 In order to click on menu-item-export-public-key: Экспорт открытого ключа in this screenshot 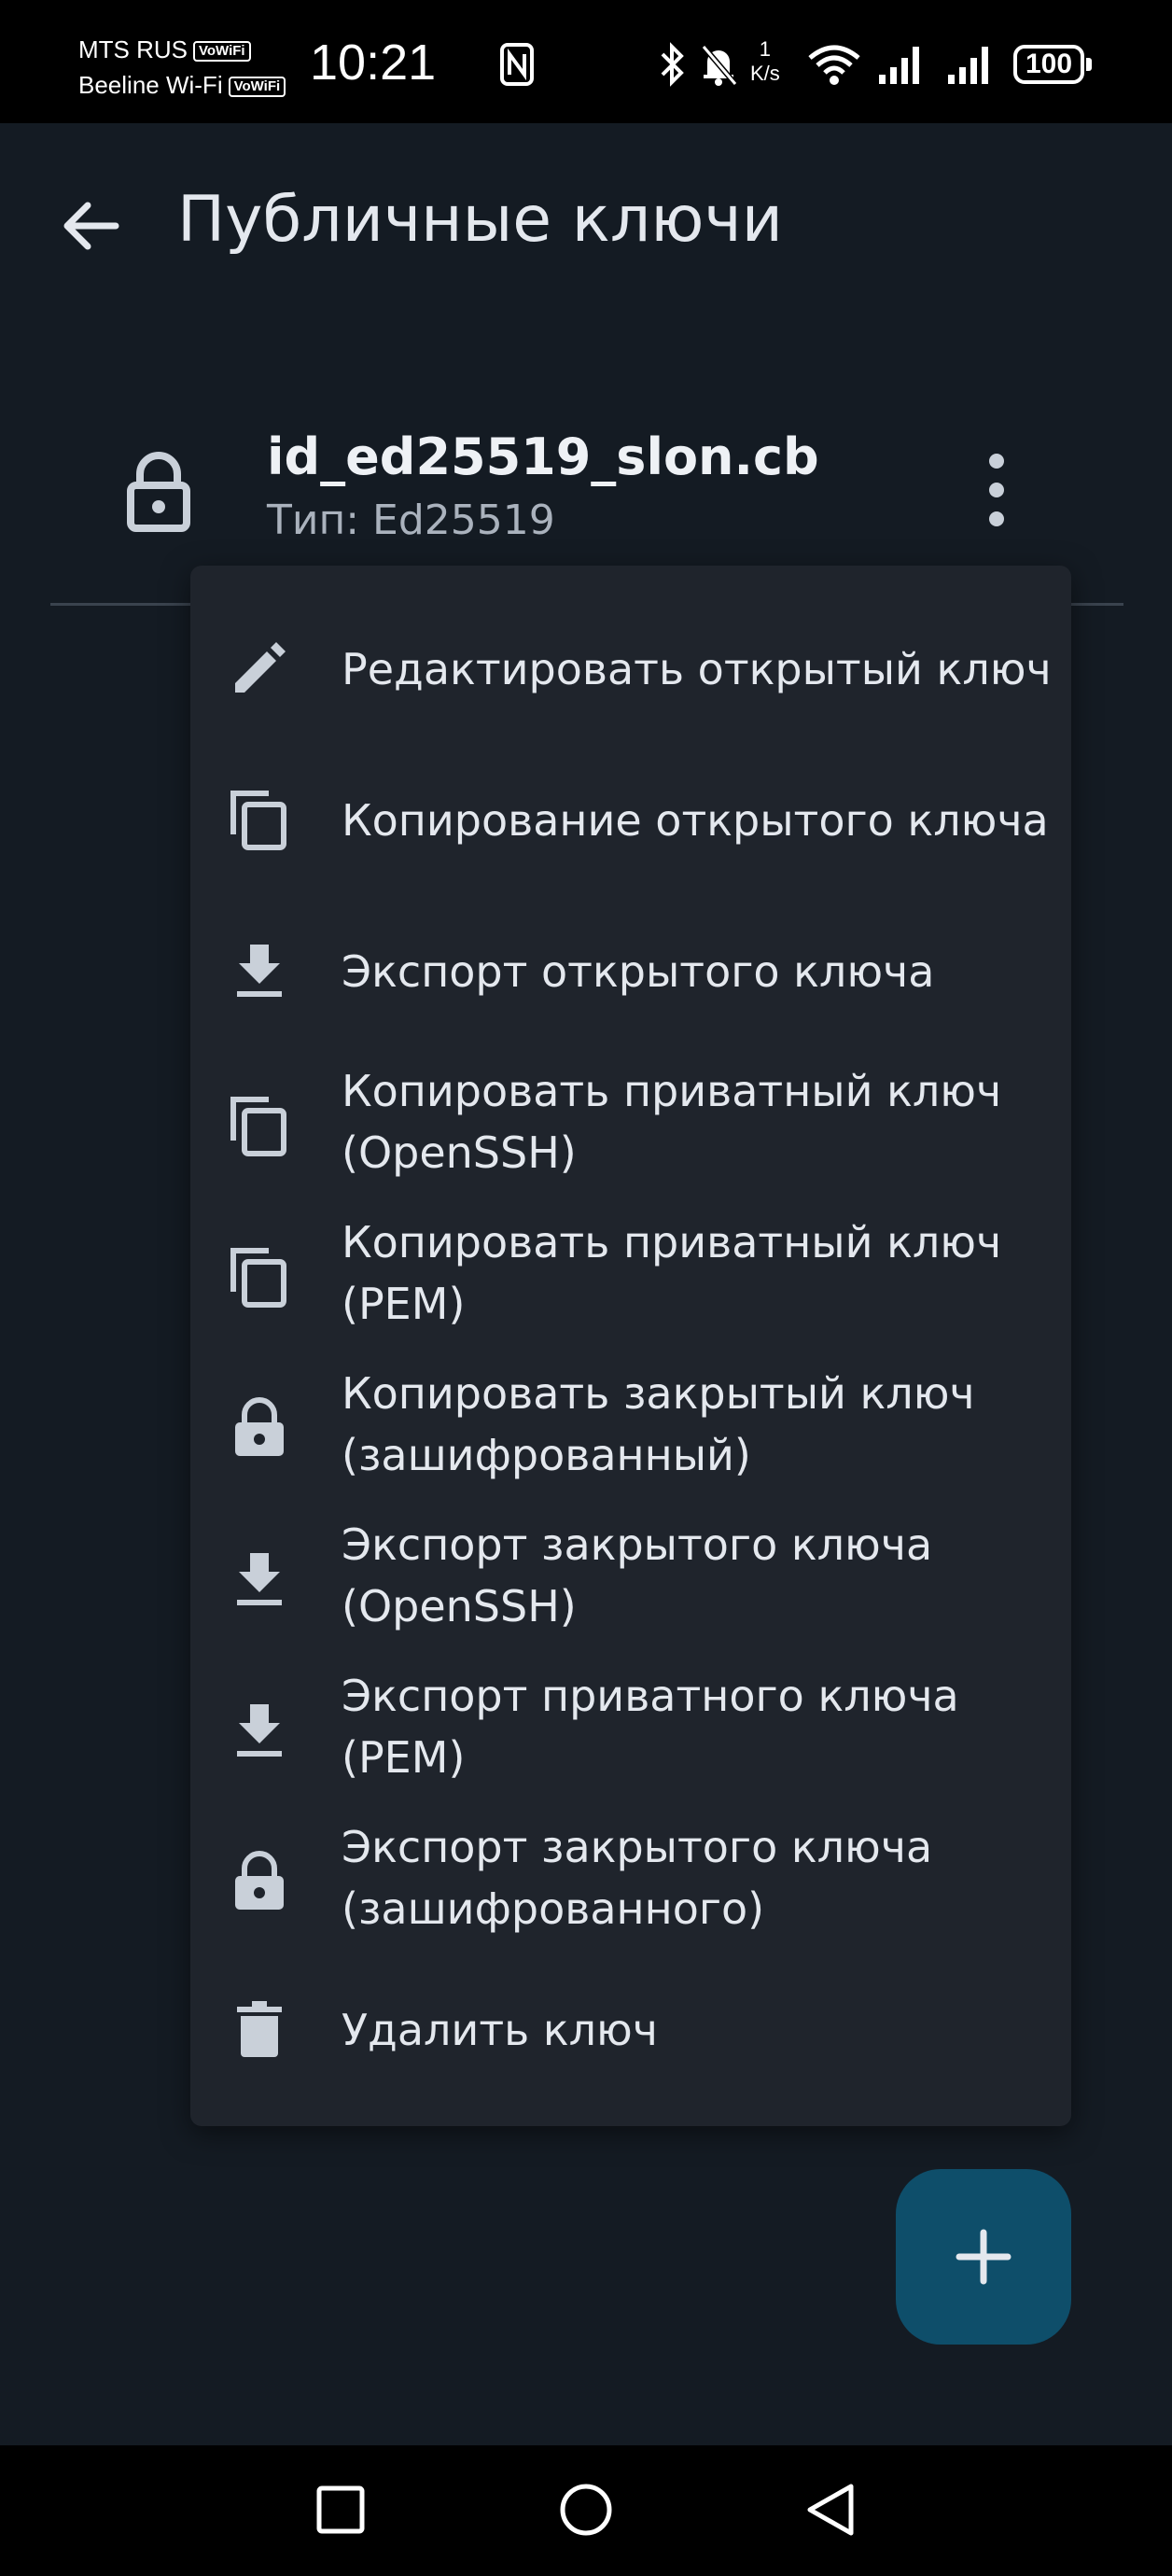, I will do `click(630, 971)`.